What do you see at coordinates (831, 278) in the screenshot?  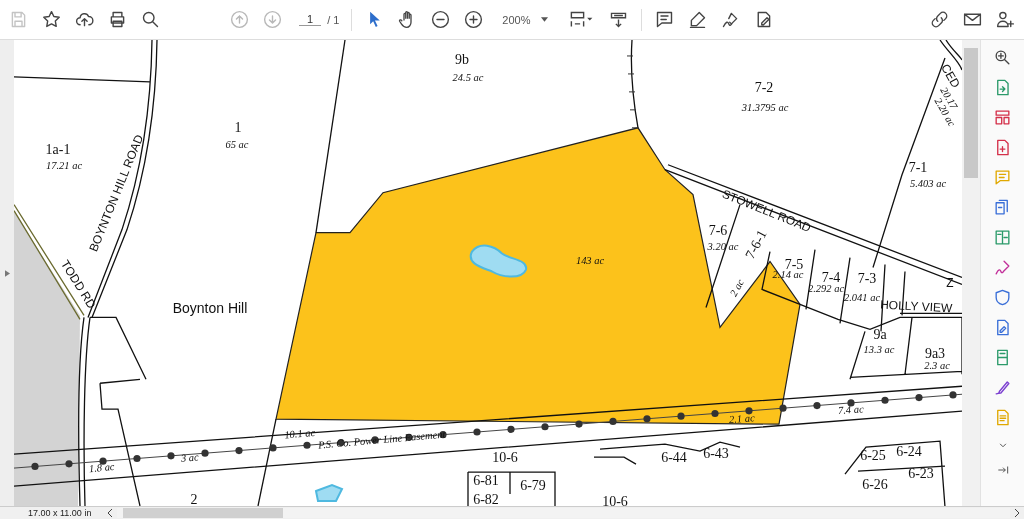 I see `parcel-number: 7-4` at bounding box center [831, 278].